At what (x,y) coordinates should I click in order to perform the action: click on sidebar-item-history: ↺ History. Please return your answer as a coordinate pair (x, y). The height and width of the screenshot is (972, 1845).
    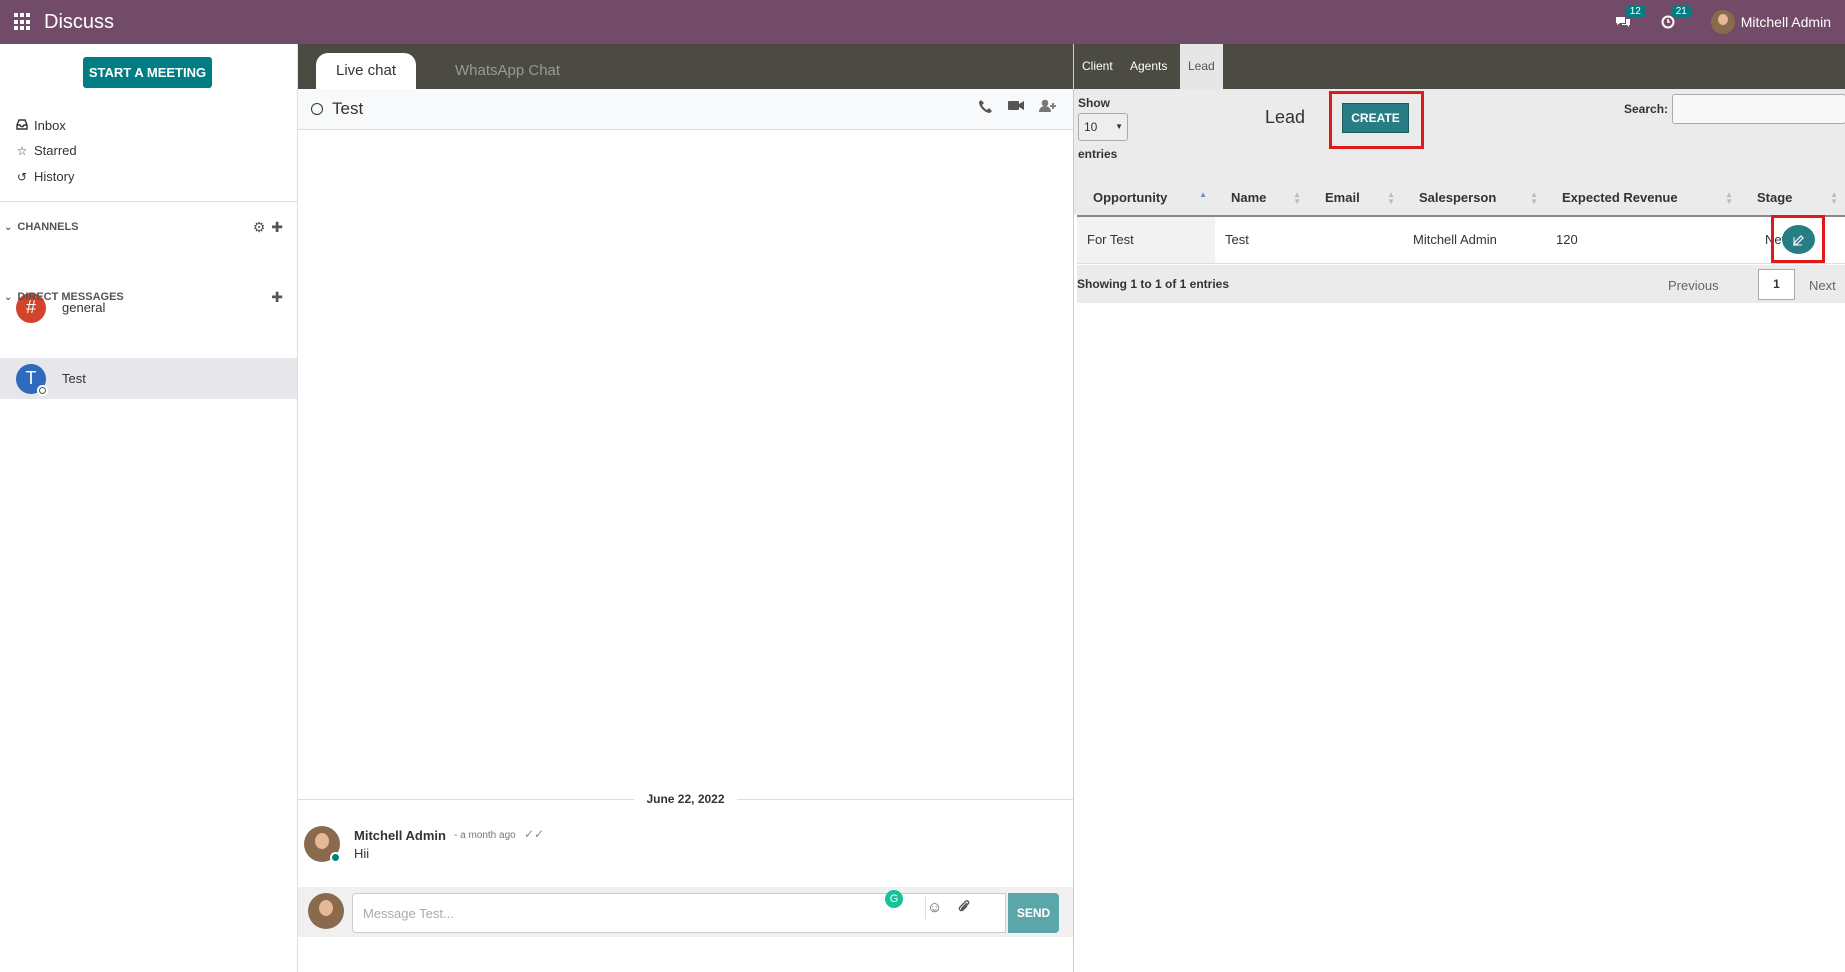
    Looking at the image, I should click on (45, 176).